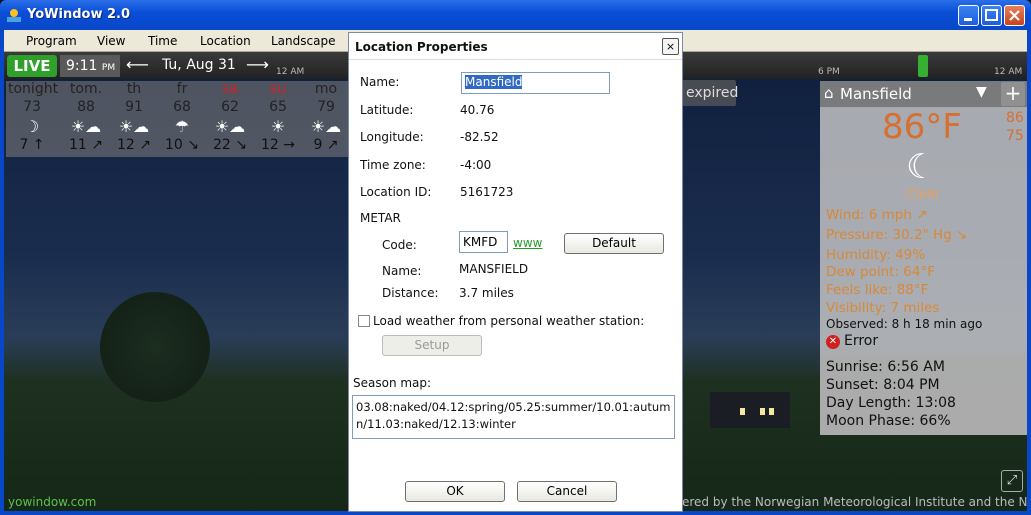 Image resolution: width=1031 pixels, height=515 pixels. What do you see at coordinates (392, 383) in the screenshot?
I see `season-map-label: Season map:` at bounding box center [392, 383].